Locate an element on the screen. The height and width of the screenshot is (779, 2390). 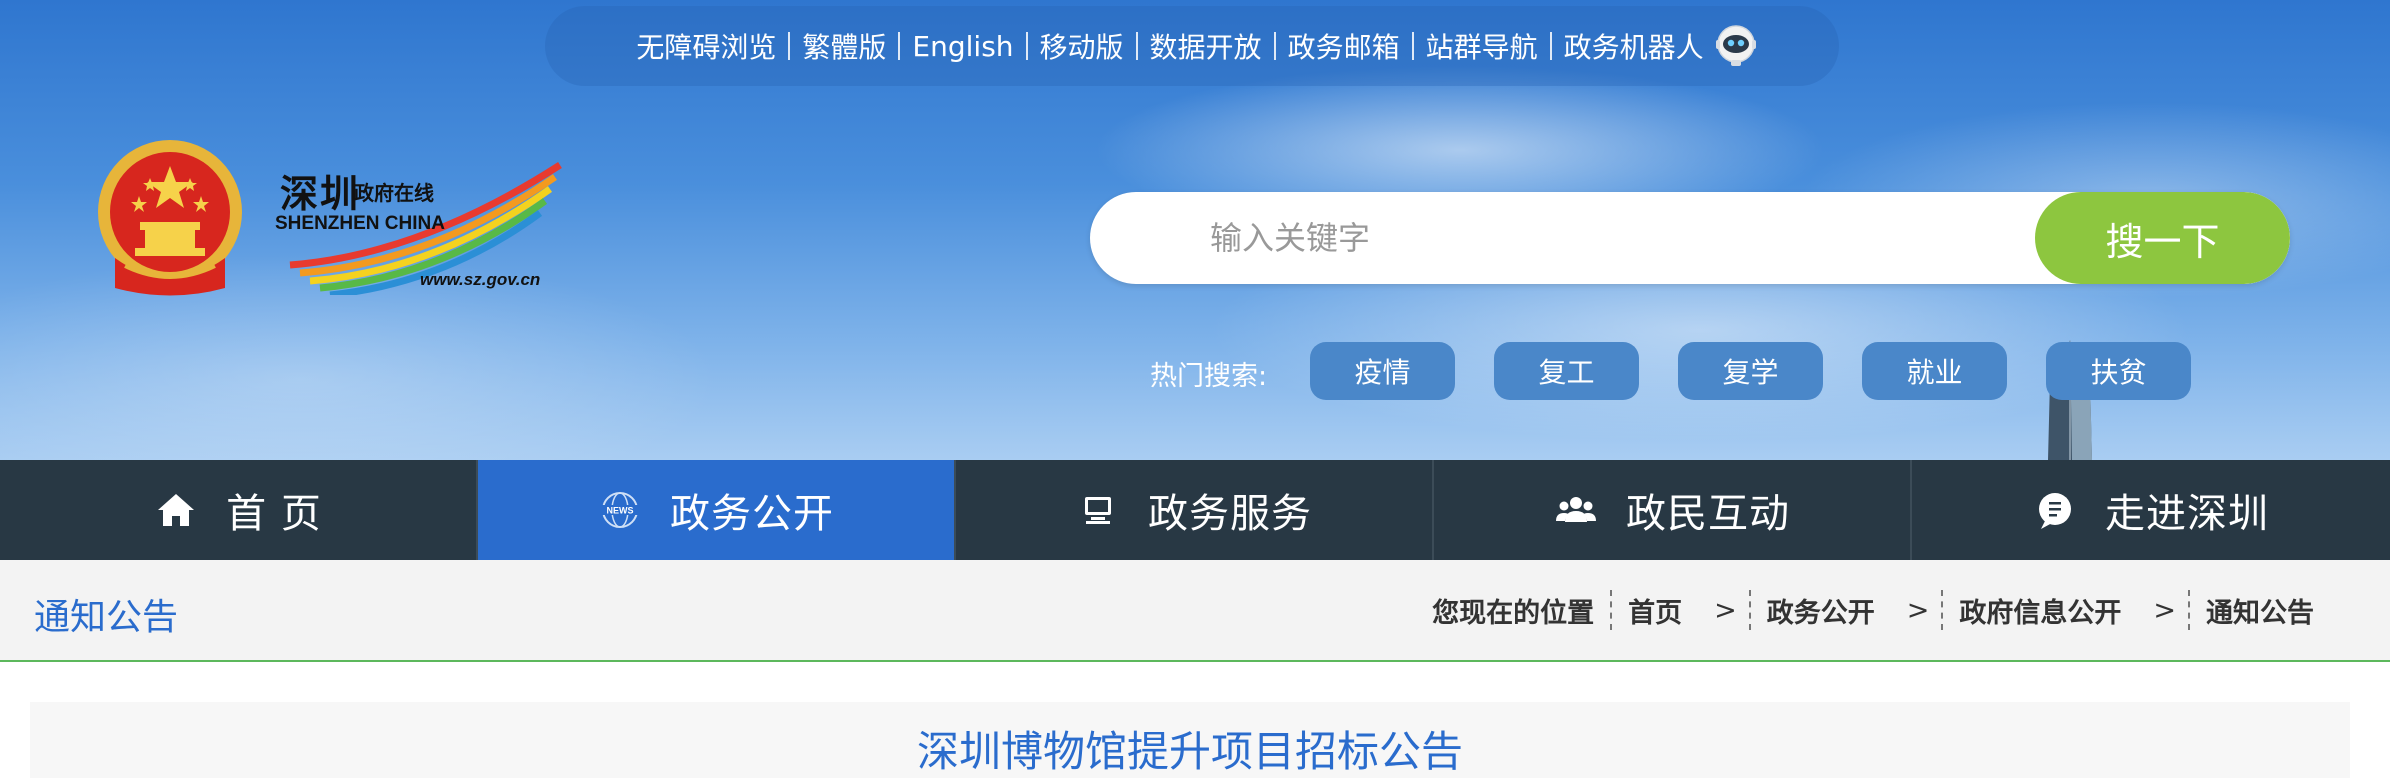
search-box: 搜一下 is located at coordinates (1690, 238).